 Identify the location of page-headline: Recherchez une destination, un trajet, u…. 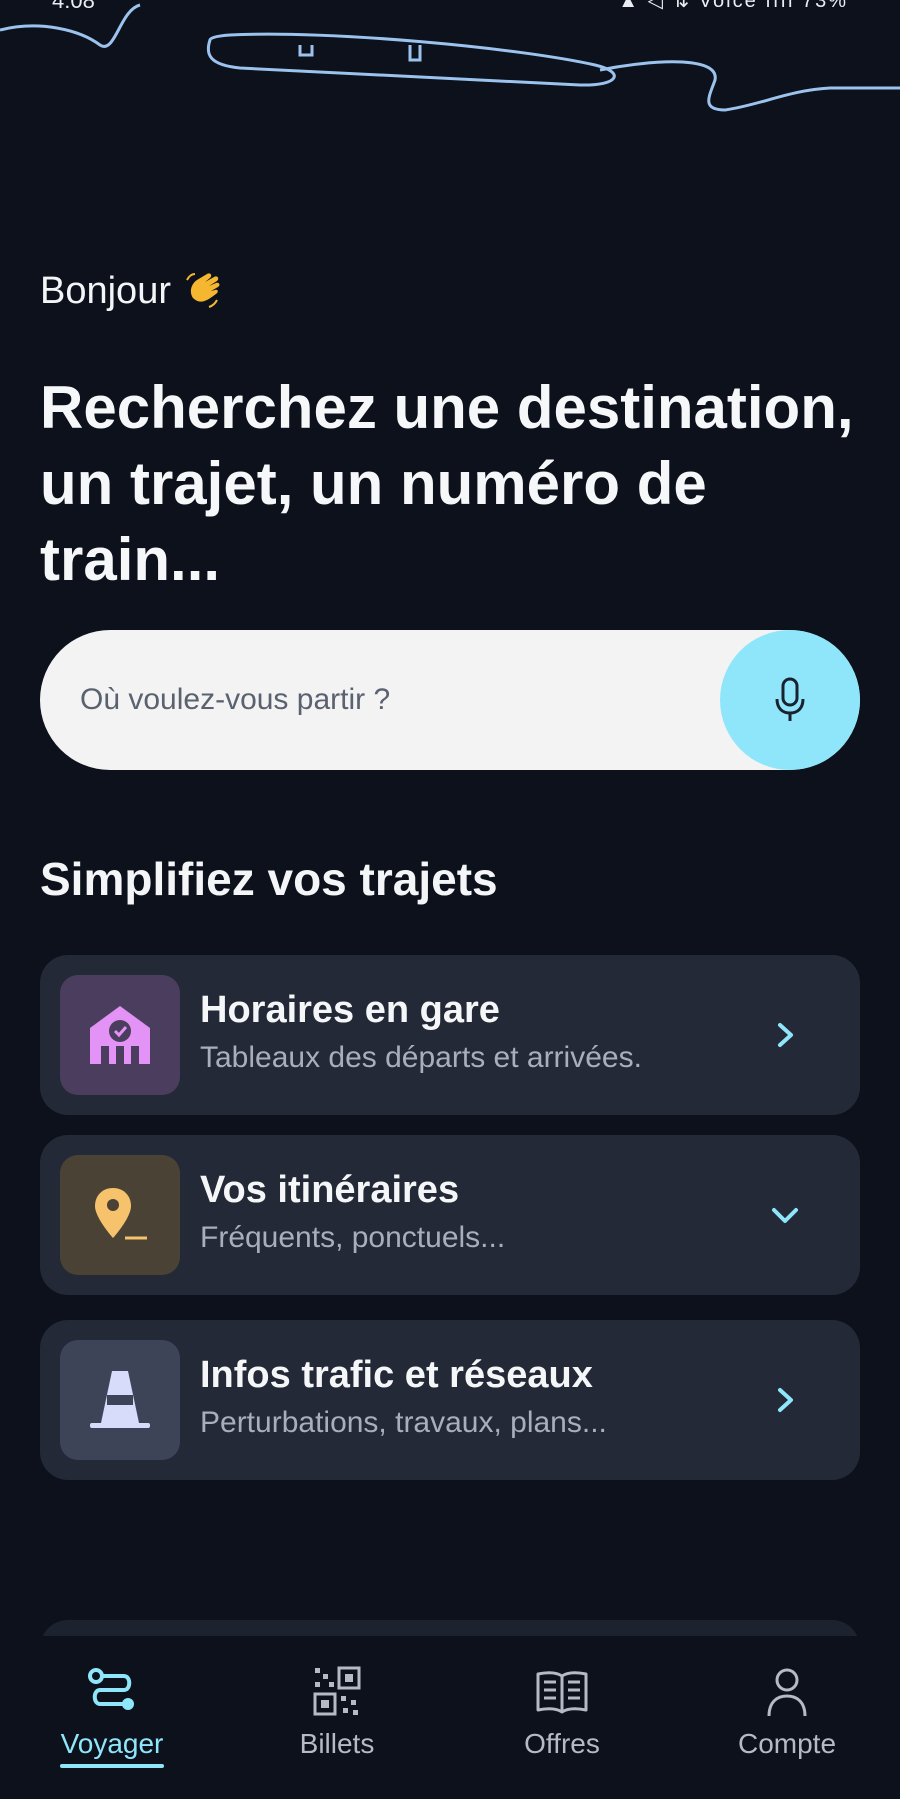
(447, 483).